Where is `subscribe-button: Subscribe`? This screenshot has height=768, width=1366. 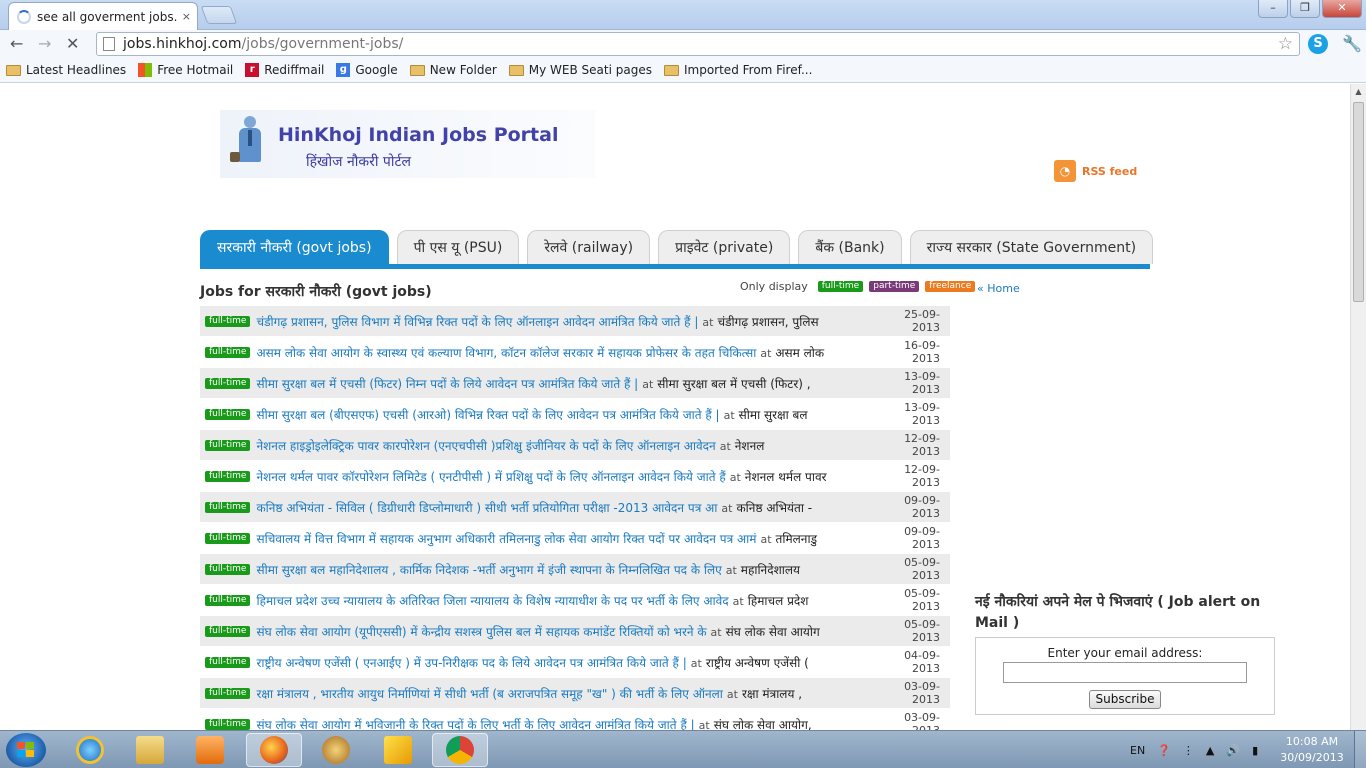 subscribe-button: Subscribe is located at coordinates (1125, 699).